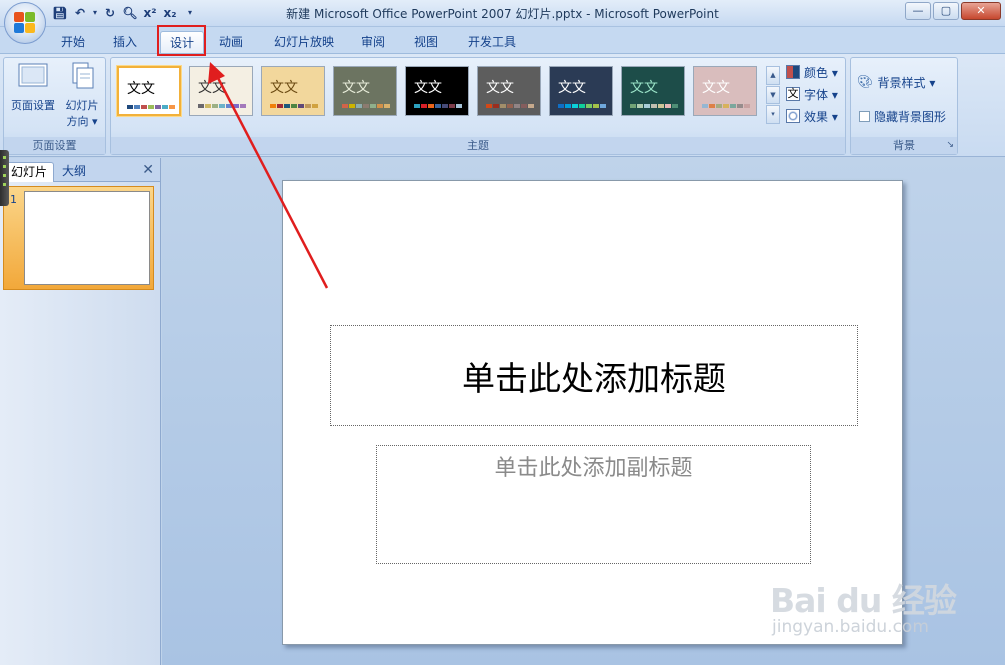 The image size is (1005, 665). What do you see at coordinates (509, 91) in the screenshot?
I see `theme-equity: 文文` at bounding box center [509, 91].